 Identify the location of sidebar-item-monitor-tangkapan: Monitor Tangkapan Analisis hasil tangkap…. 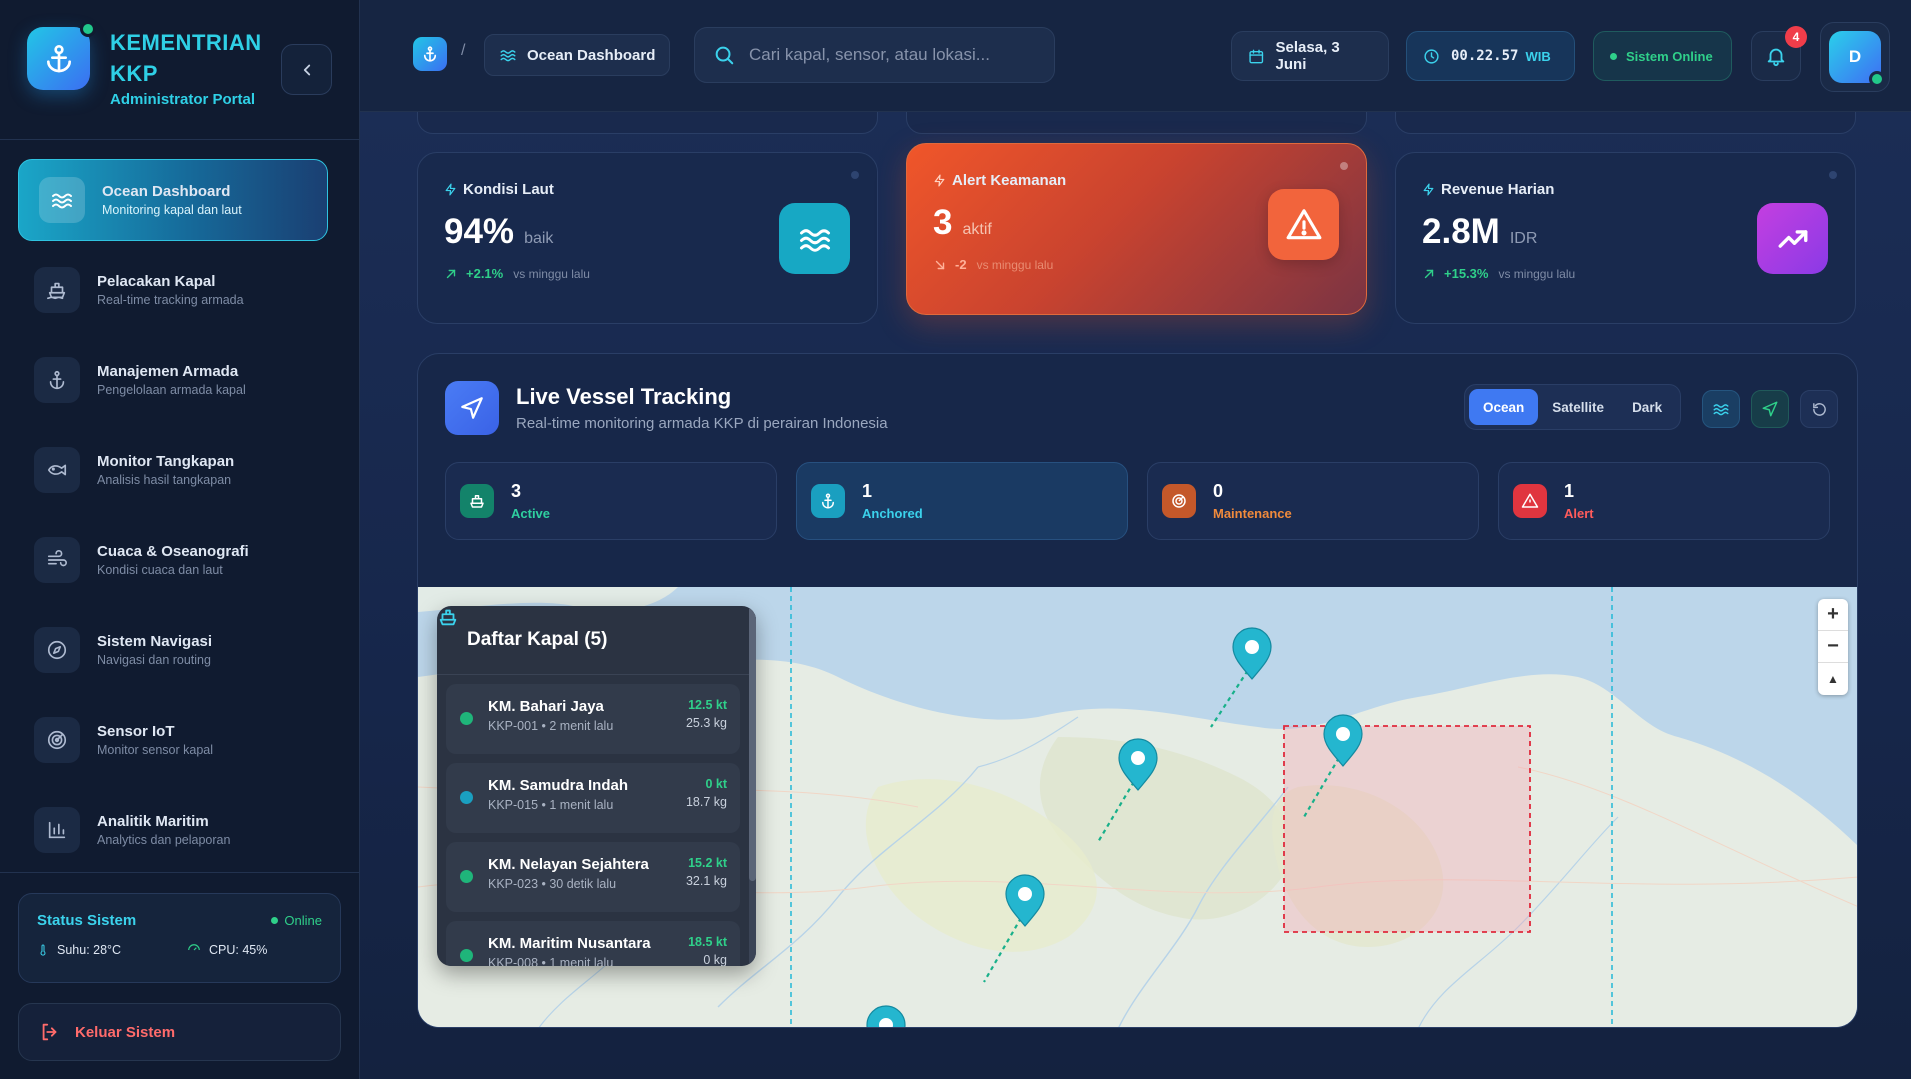
(173, 470).